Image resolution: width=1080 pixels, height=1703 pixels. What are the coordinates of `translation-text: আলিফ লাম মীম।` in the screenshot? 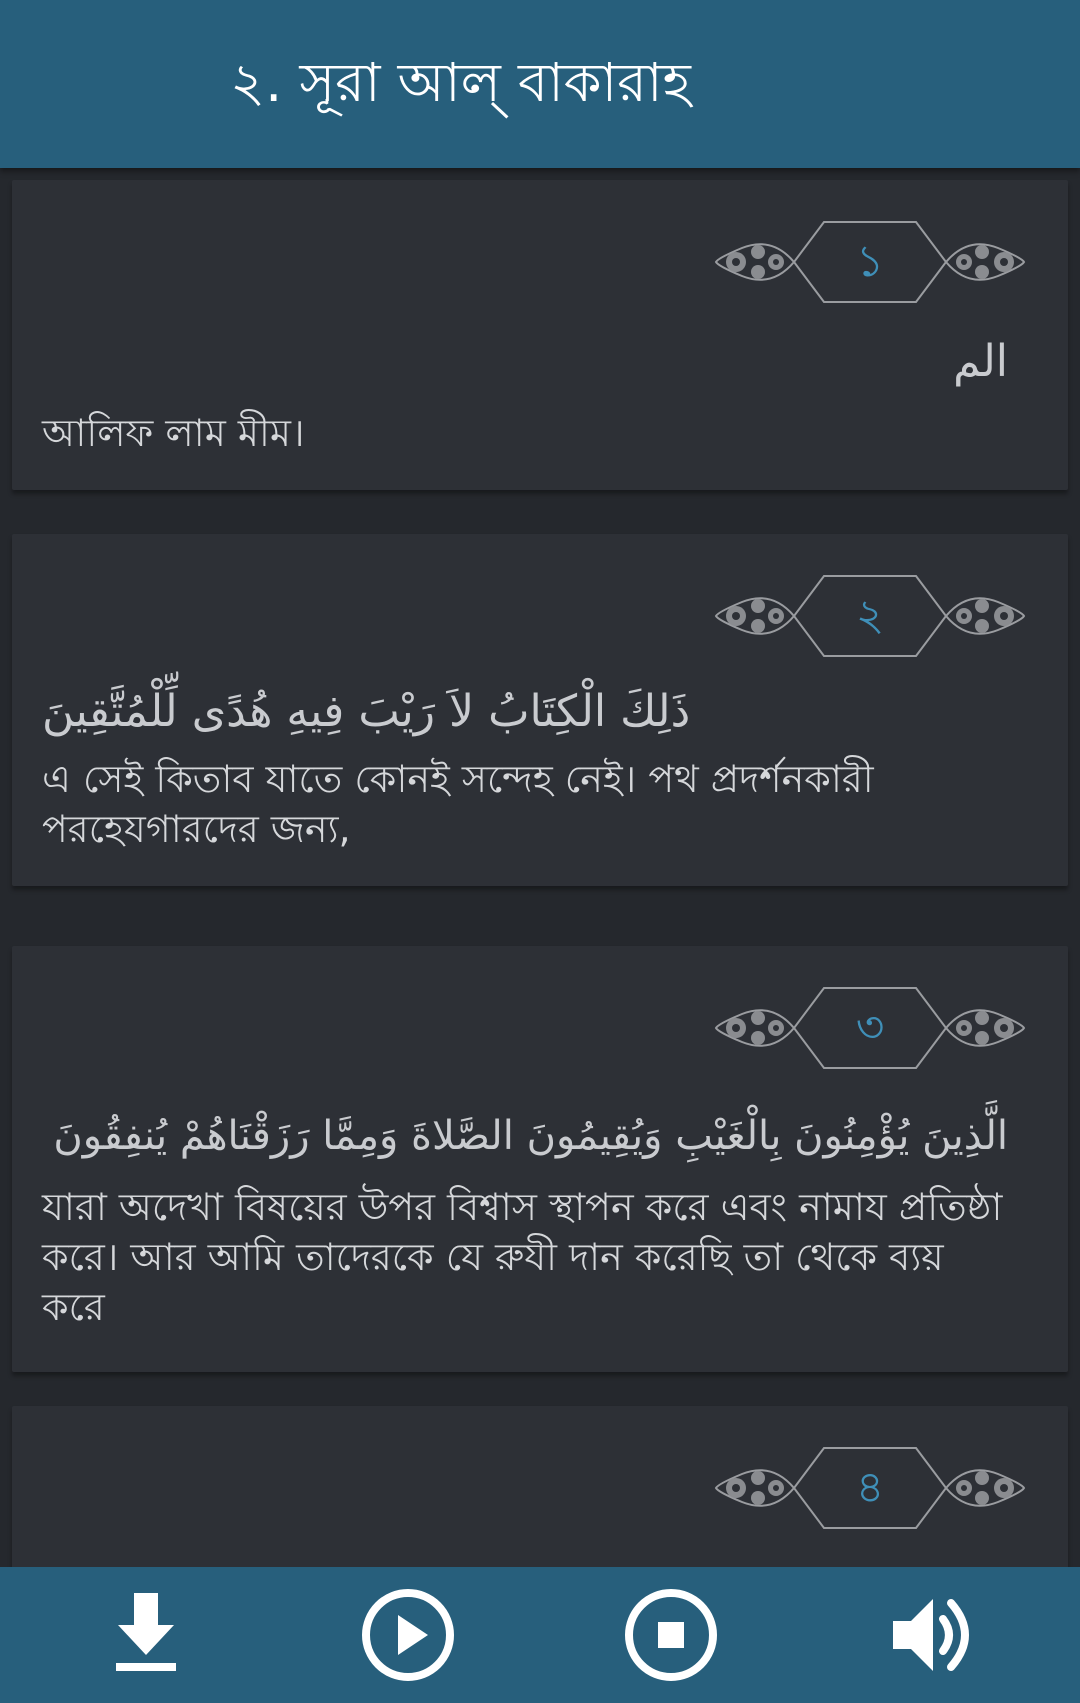 It's located at (173, 433).